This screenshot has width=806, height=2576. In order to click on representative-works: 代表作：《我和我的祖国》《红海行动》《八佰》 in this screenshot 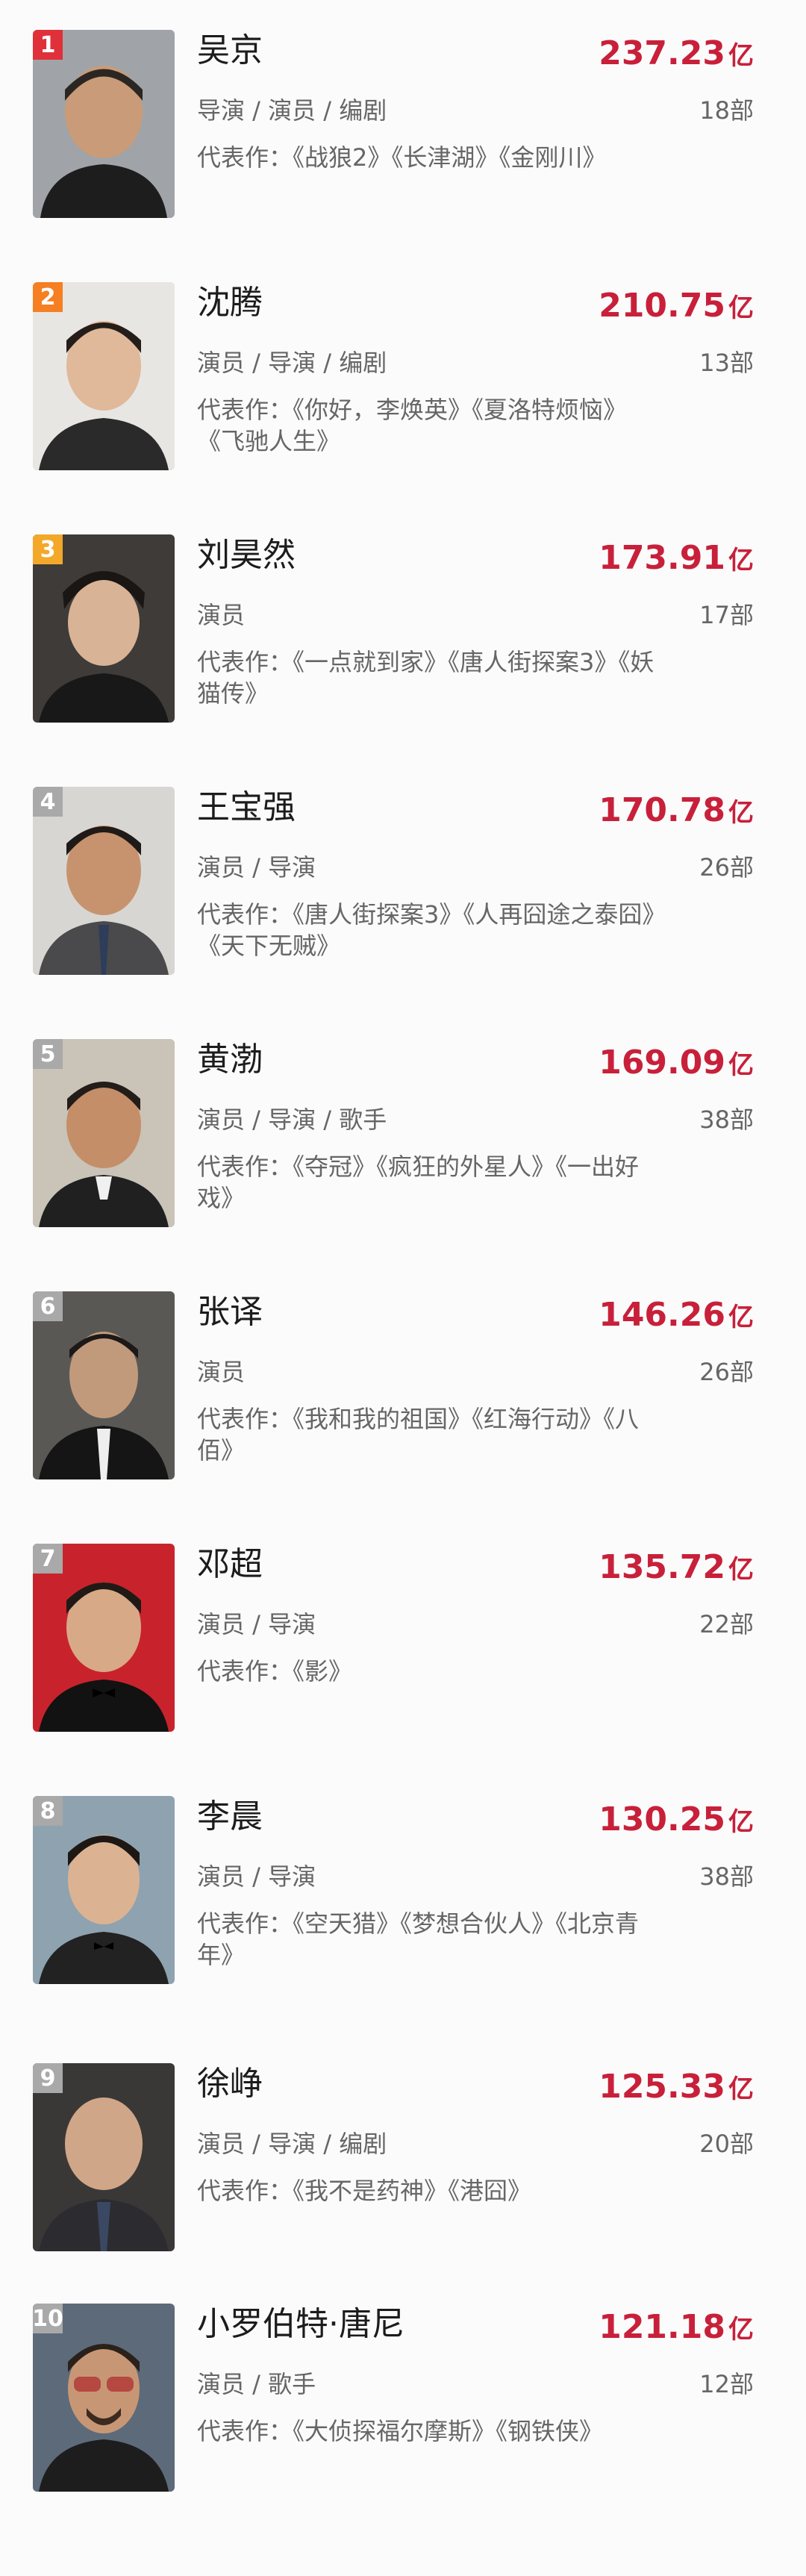, I will do `click(418, 1435)`.